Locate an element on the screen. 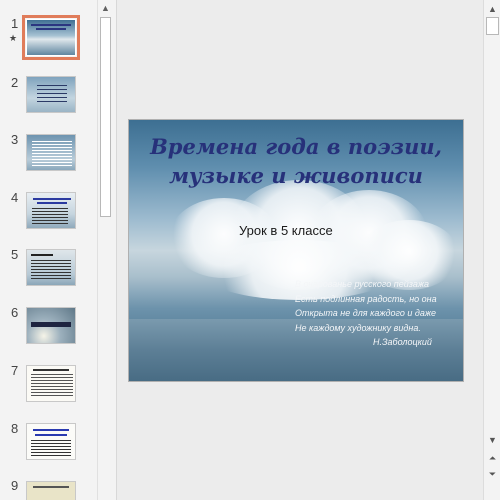  title-line: музыке и живописи is located at coordinates (296, 175).